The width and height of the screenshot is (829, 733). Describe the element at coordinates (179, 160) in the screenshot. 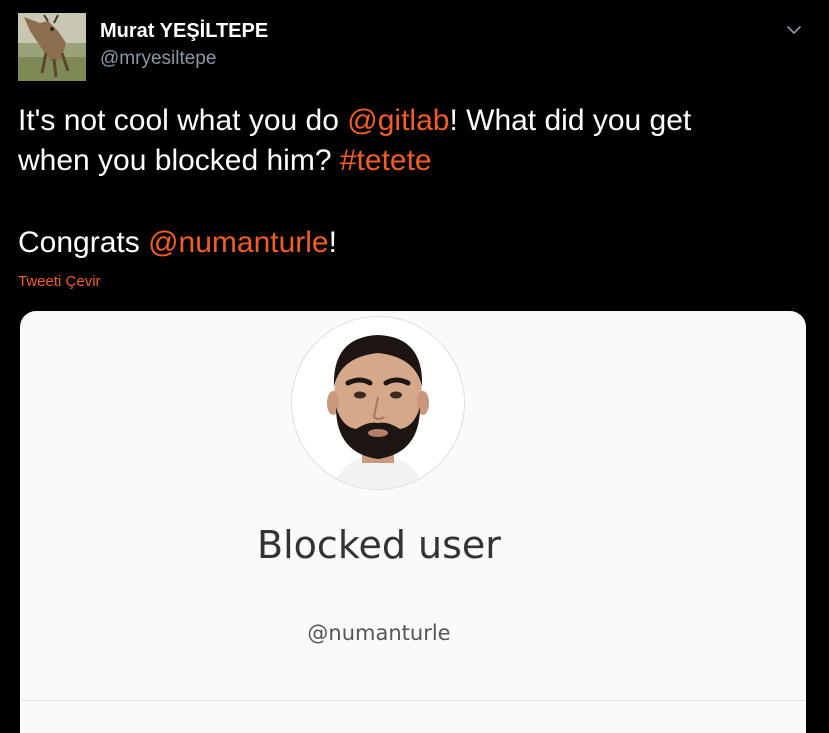

I see `tweet-text: when you blocked him?` at that location.